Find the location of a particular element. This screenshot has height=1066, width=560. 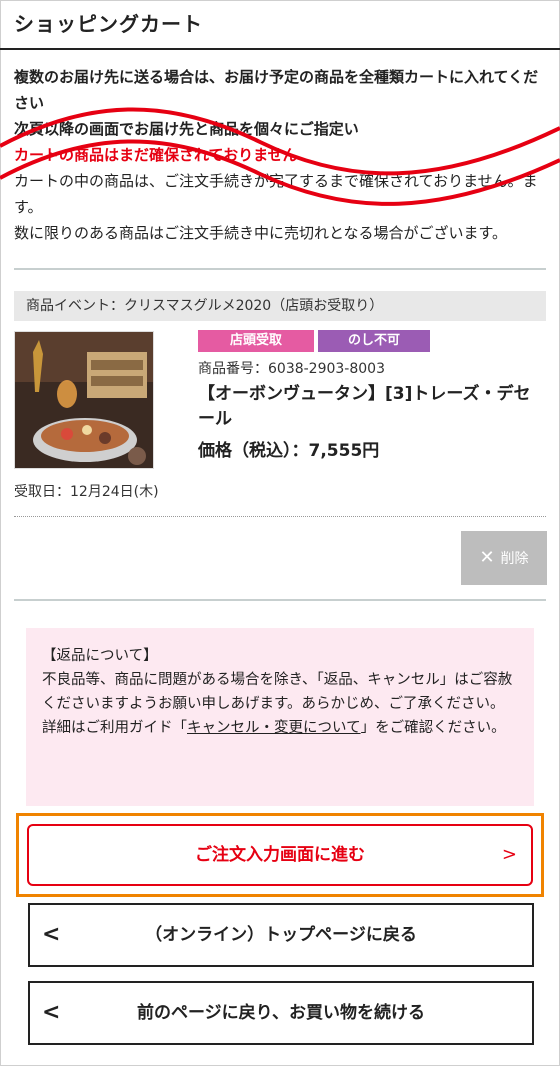

order-button-highlight: ご注文入力画面に進む > is located at coordinates (280, 855).